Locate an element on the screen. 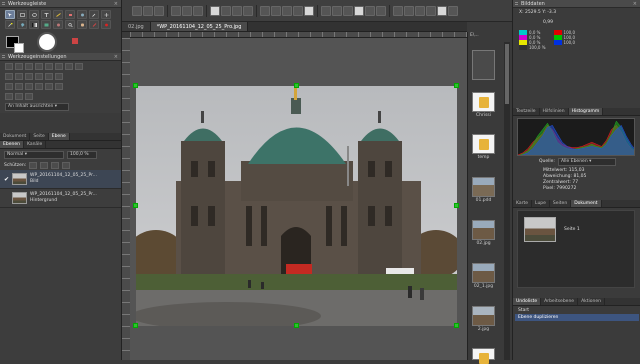 This screenshot has width=640, height=364. tab-histogramm: Histogramm is located at coordinates (586, 111).